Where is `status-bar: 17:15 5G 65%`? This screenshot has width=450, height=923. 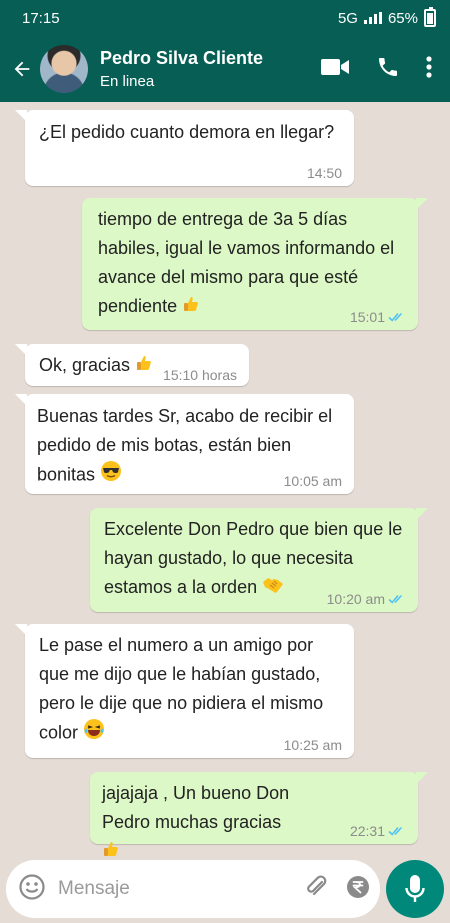
status-bar: 17:15 5G 65% is located at coordinates (225, 18).